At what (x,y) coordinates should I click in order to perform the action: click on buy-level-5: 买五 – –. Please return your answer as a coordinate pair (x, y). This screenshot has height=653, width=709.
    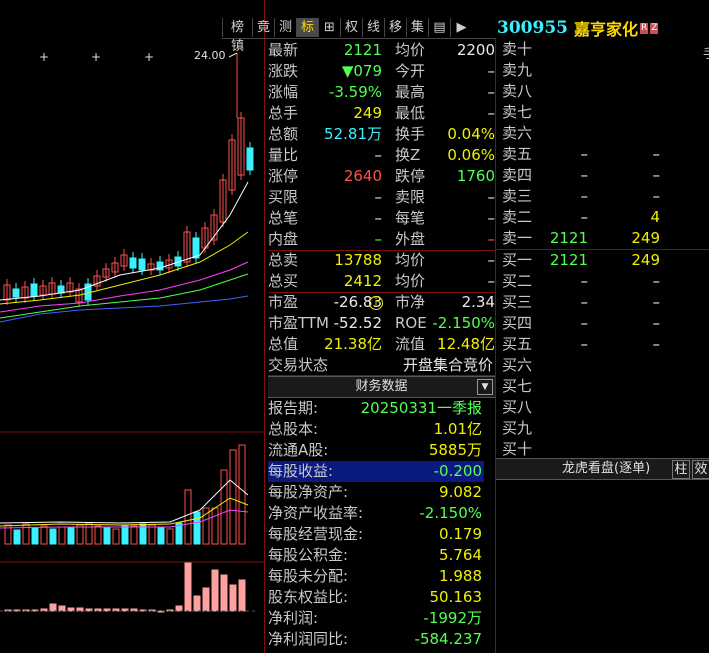
    Looking at the image, I should click on (602, 344).